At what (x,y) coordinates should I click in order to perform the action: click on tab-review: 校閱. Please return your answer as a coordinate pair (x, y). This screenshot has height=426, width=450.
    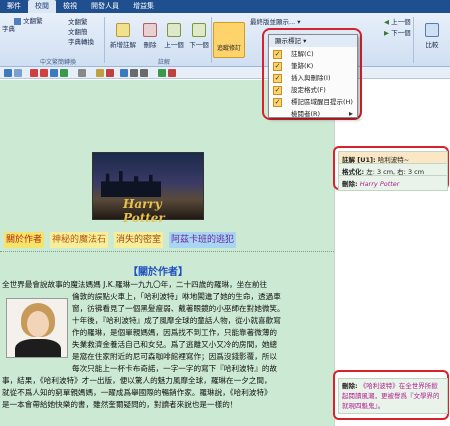
    Looking at the image, I should click on (42, 6).